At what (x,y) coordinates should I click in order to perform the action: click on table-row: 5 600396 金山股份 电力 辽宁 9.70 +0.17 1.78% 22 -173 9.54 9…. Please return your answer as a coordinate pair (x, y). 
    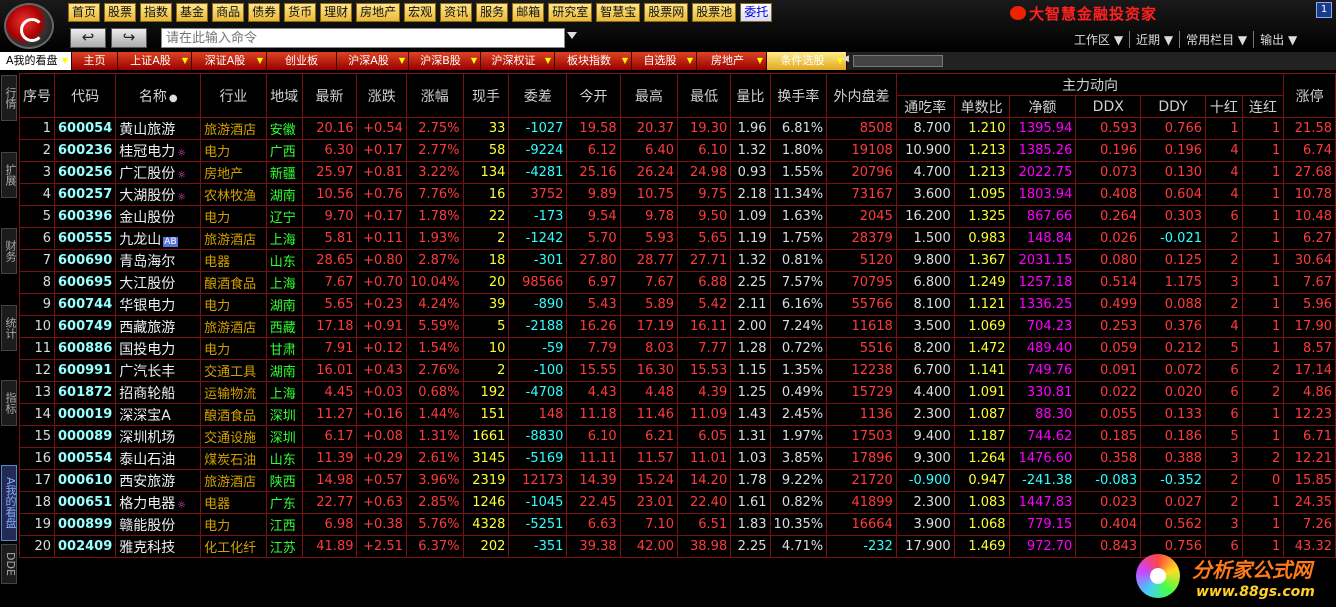
    Looking at the image, I should click on (677, 216).